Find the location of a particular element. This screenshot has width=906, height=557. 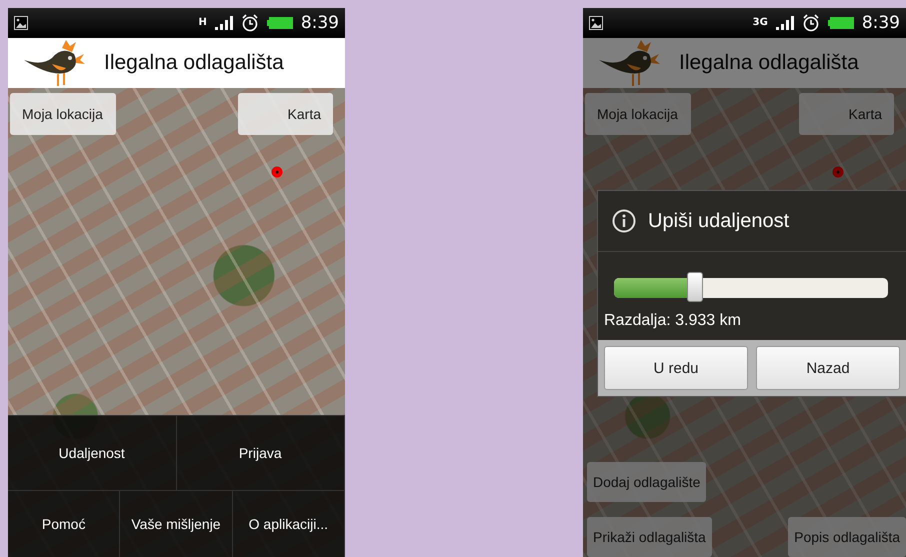

menu-item: Pomoć is located at coordinates (64, 523).